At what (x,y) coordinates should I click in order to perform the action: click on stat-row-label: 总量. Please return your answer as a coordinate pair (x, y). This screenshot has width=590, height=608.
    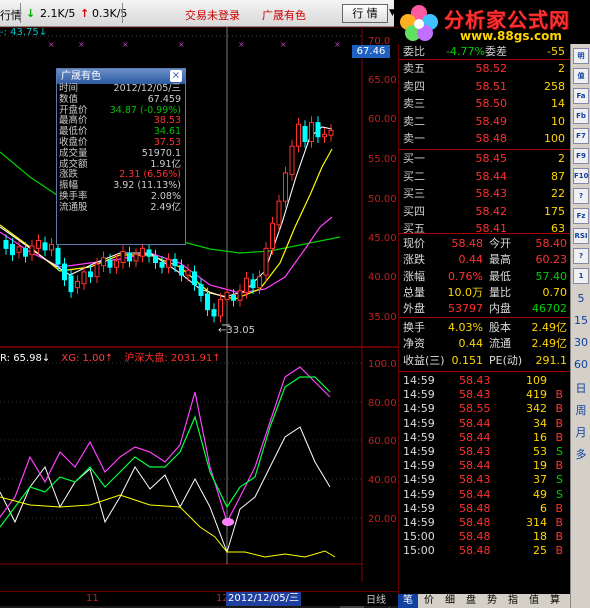
    Looking at the image, I should click on (414, 292).